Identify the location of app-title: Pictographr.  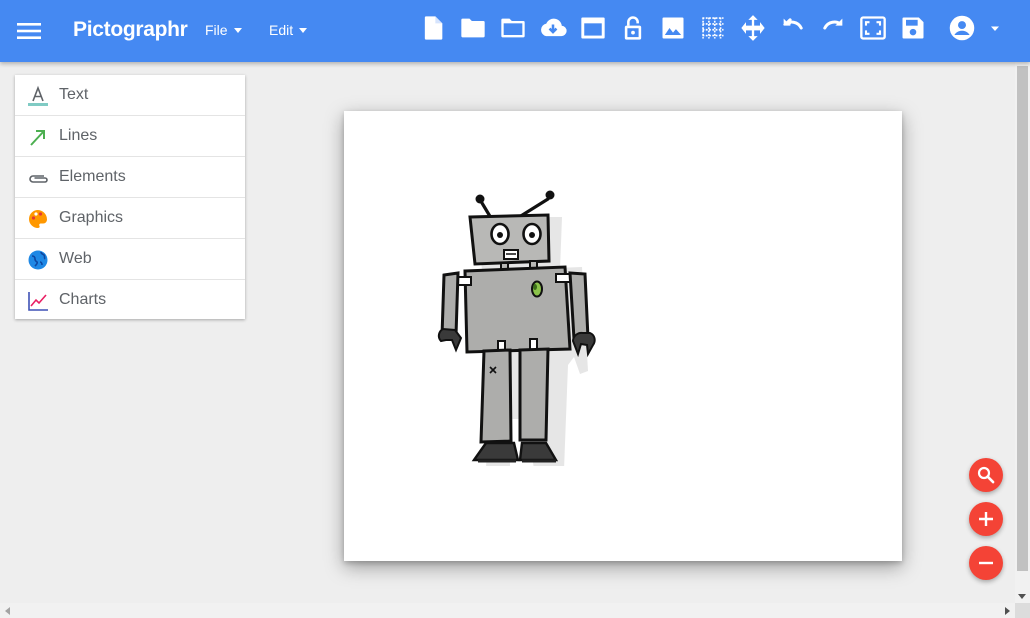
(130, 30).